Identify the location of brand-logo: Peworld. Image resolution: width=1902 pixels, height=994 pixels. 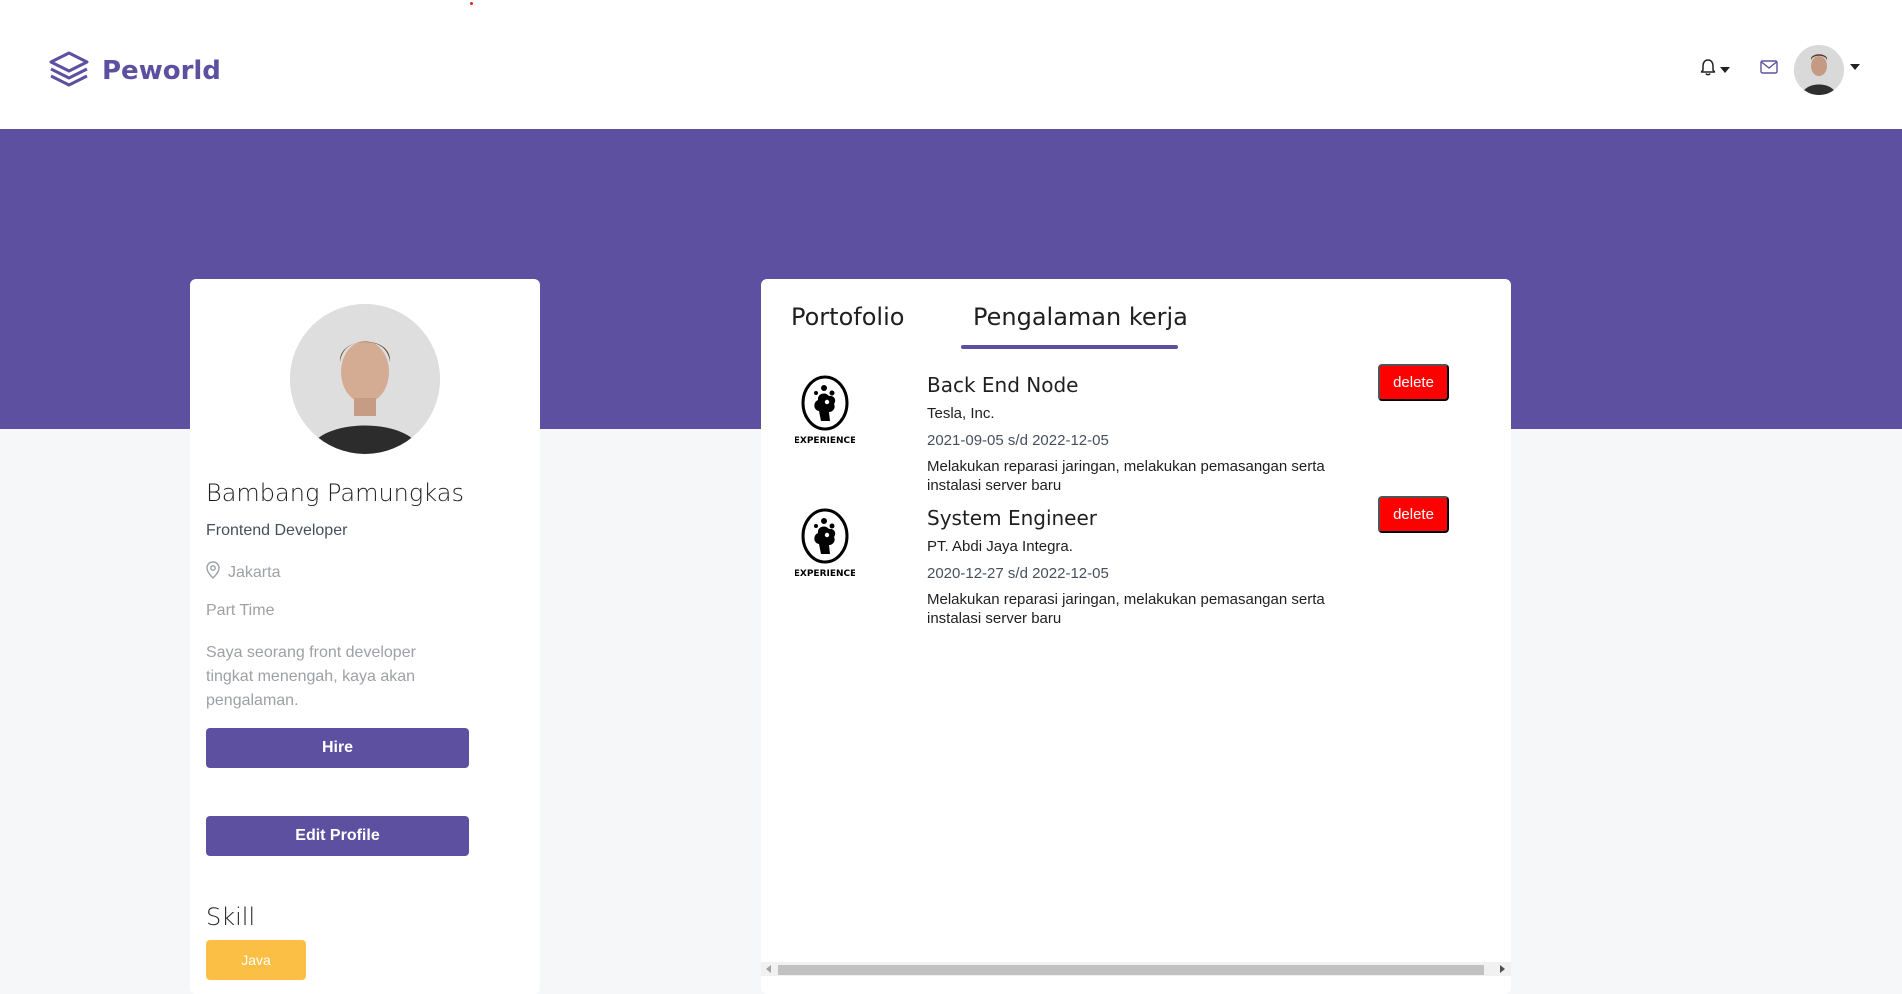
(134, 71).